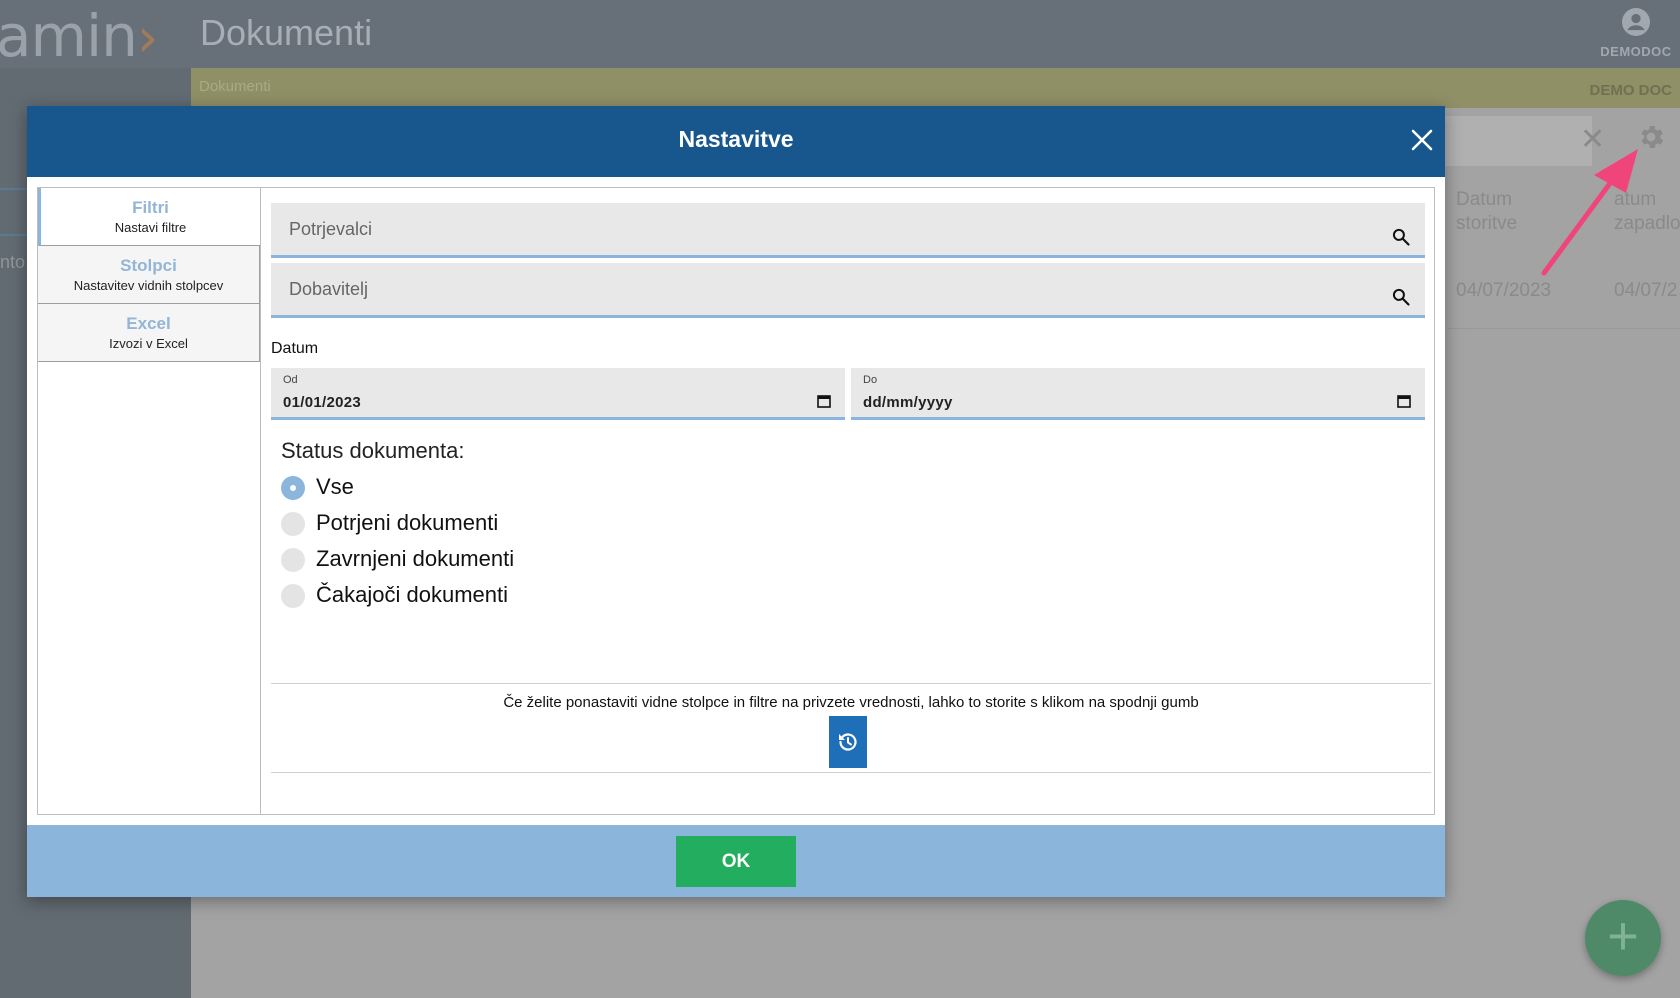  I want to click on breadcrumb: Dokumenti, so click(235, 86).